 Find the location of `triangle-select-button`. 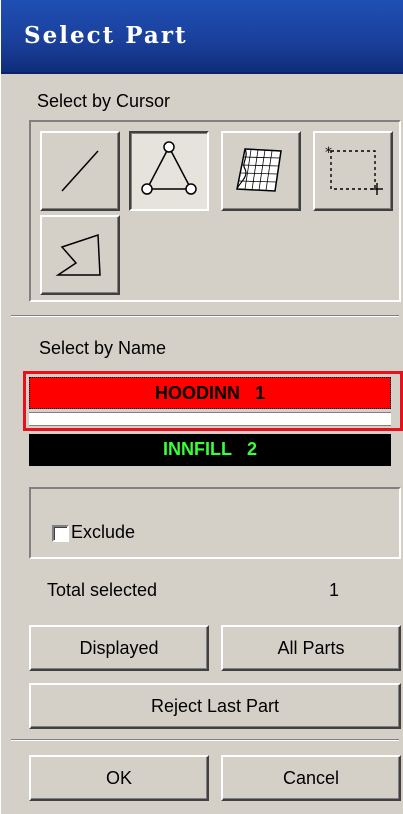

triangle-select-button is located at coordinates (169, 171).